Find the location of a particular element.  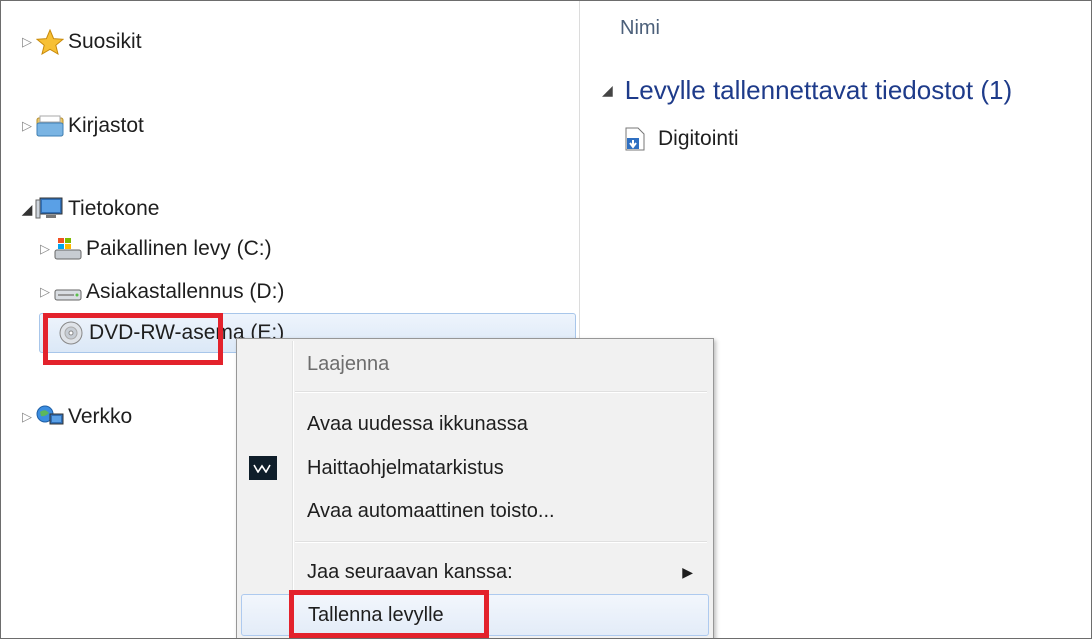

star-icon is located at coordinates (50, 42).